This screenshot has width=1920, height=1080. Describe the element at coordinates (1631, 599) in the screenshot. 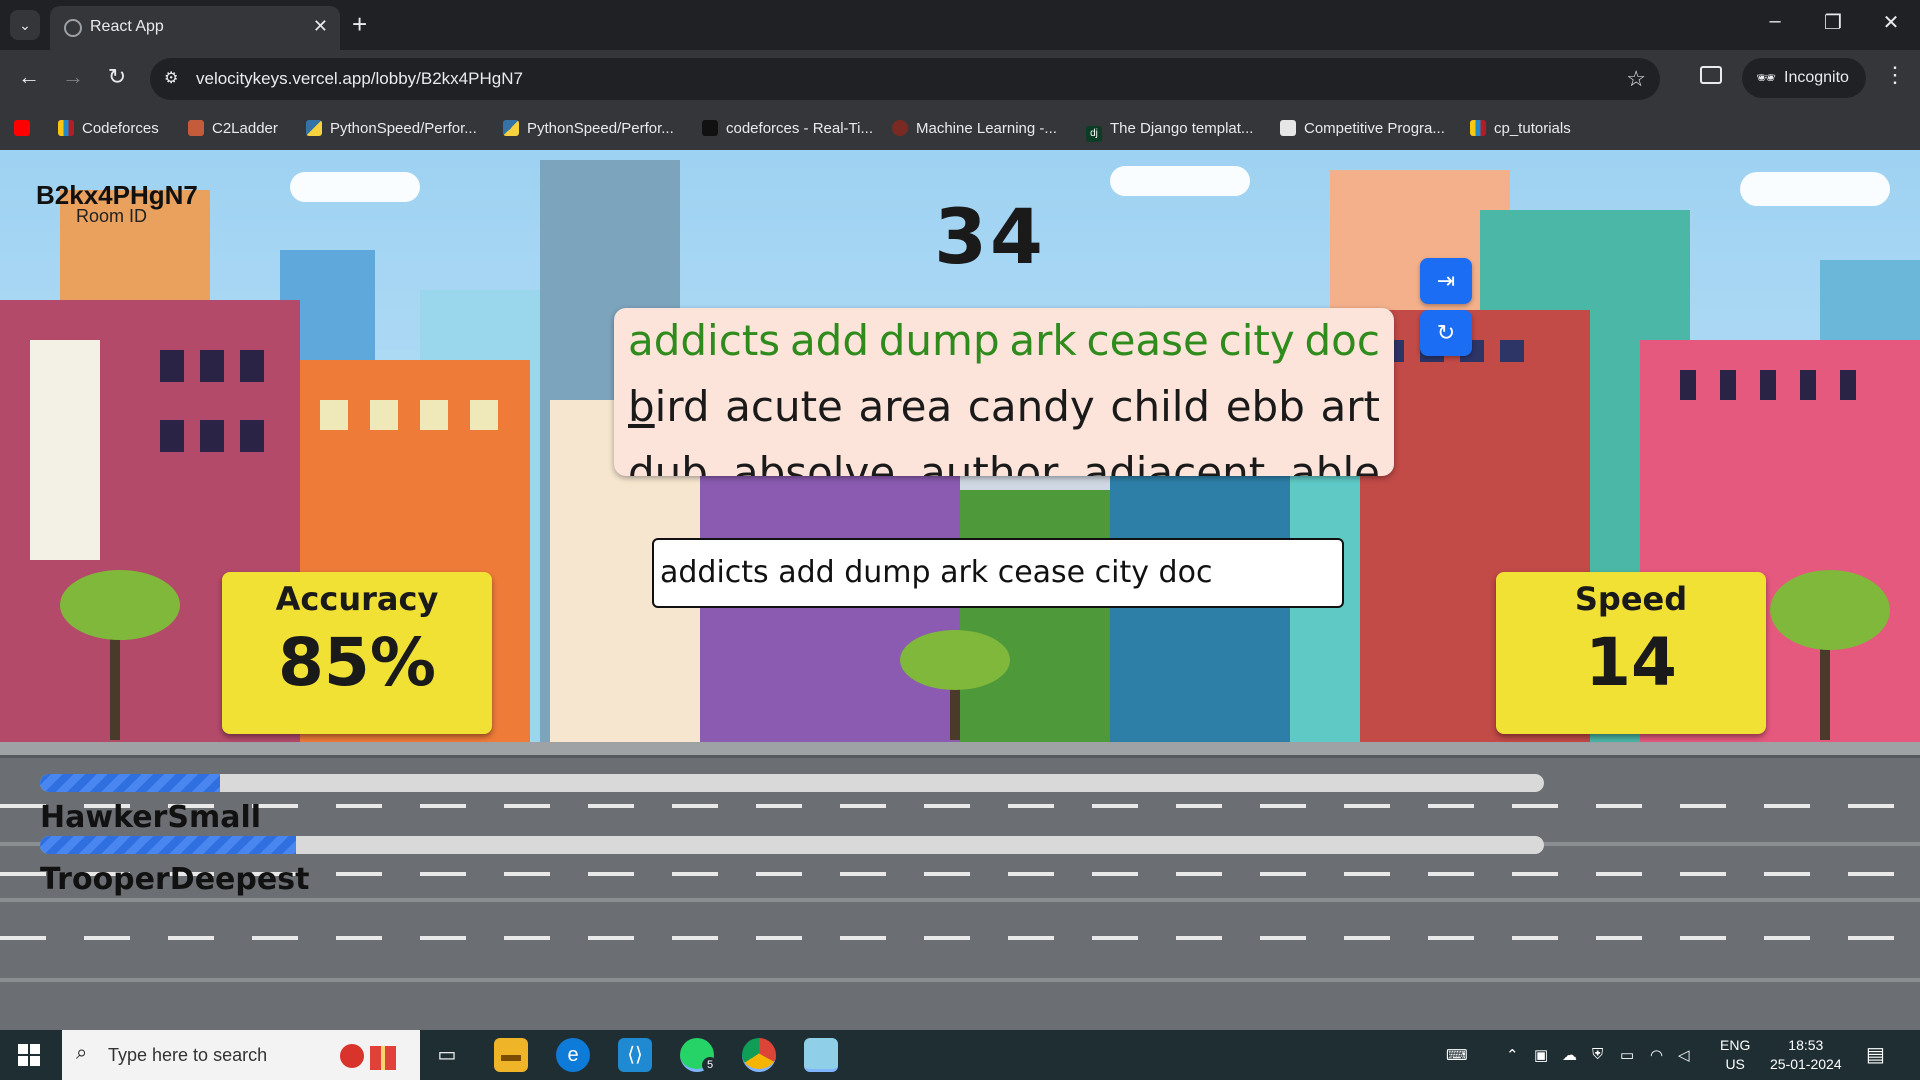

I see `speed-title: Speed` at that location.